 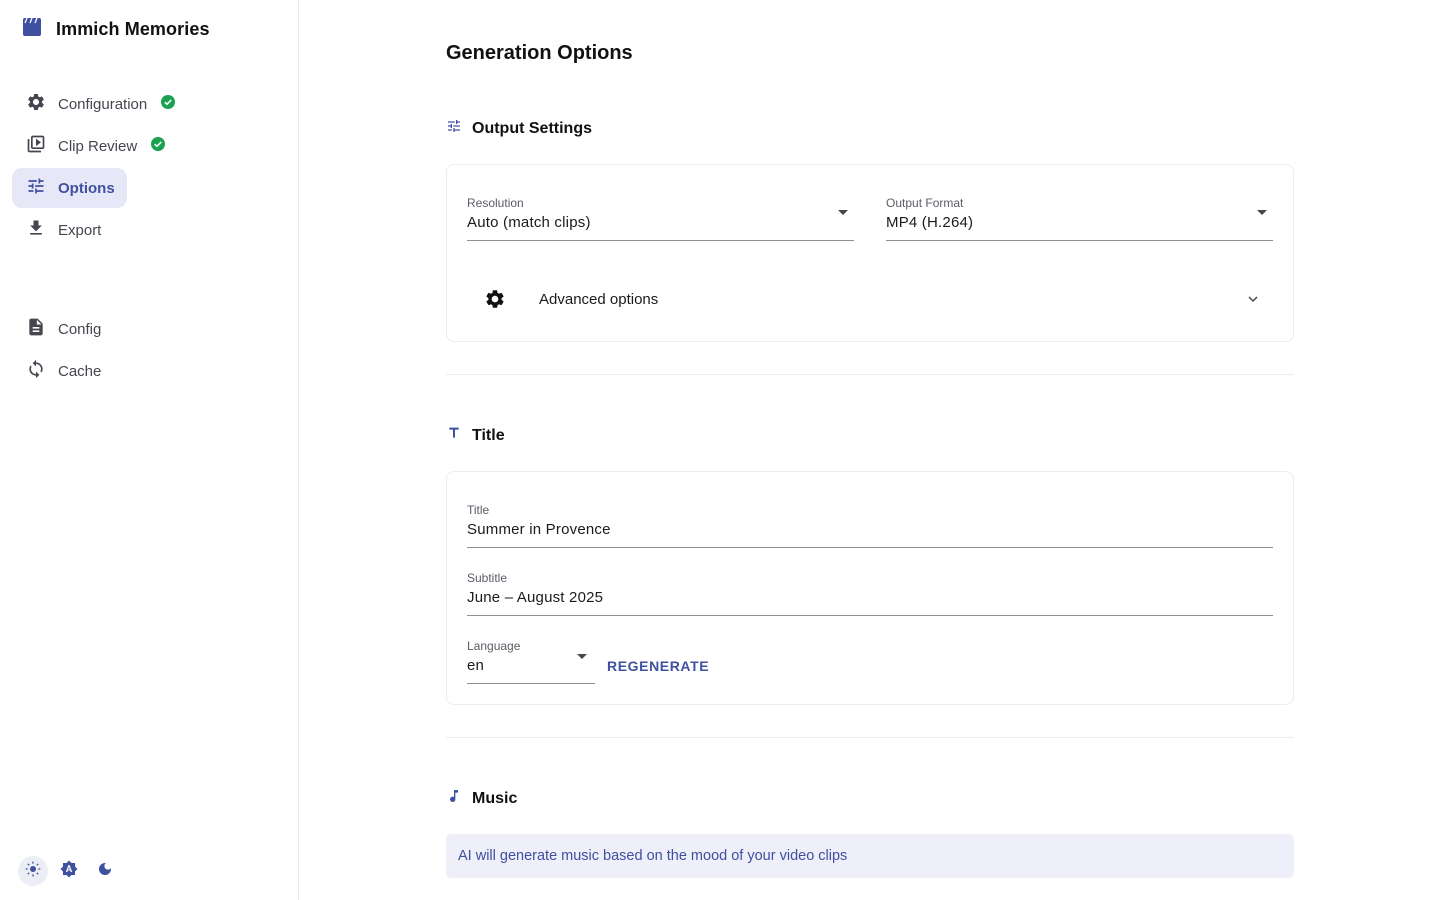 What do you see at coordinates (529, 222) in the screenshot?
I see `field-value: Auto (match clips)` at bounding box center [529, 222].